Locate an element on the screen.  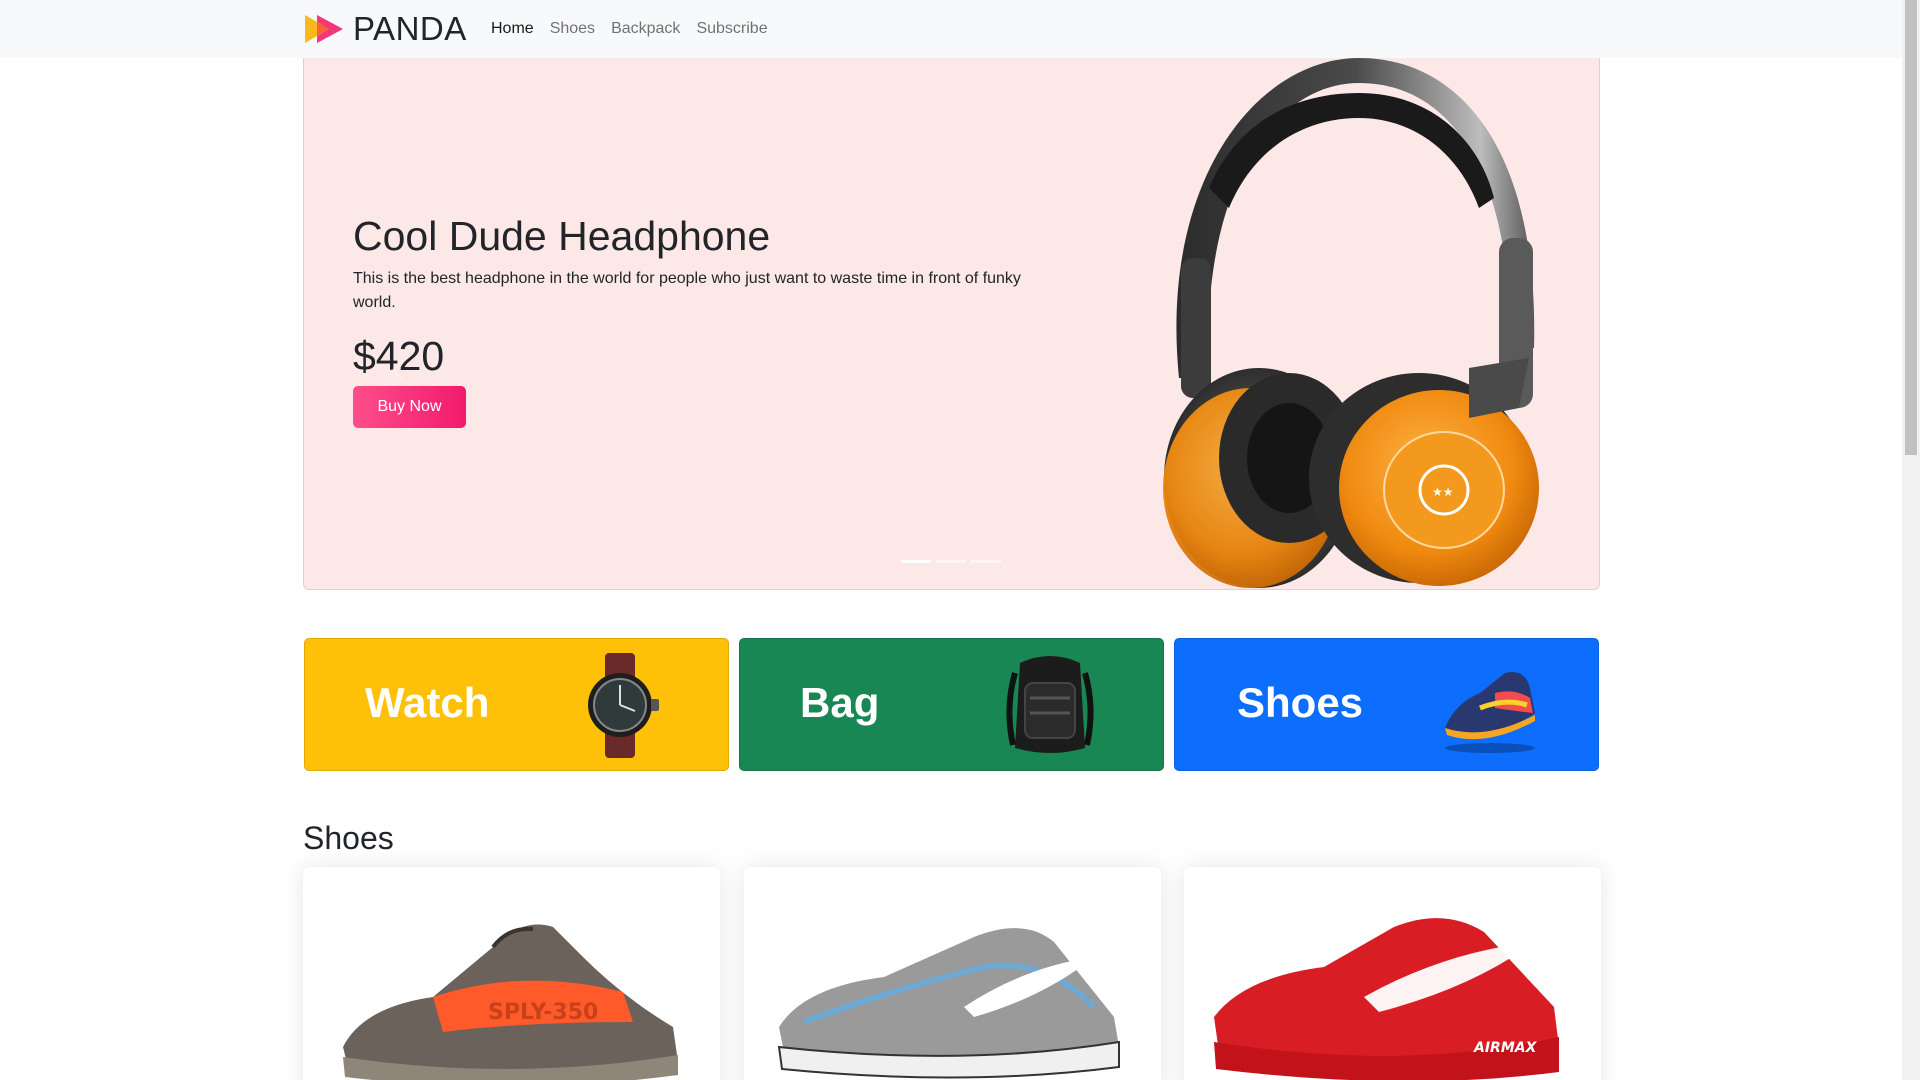
sneaker-image is located at coordinates (1490, 712).